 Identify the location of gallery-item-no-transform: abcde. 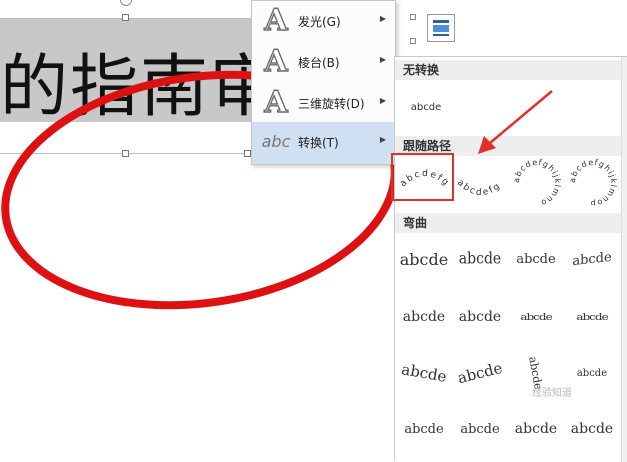
(426, 107).